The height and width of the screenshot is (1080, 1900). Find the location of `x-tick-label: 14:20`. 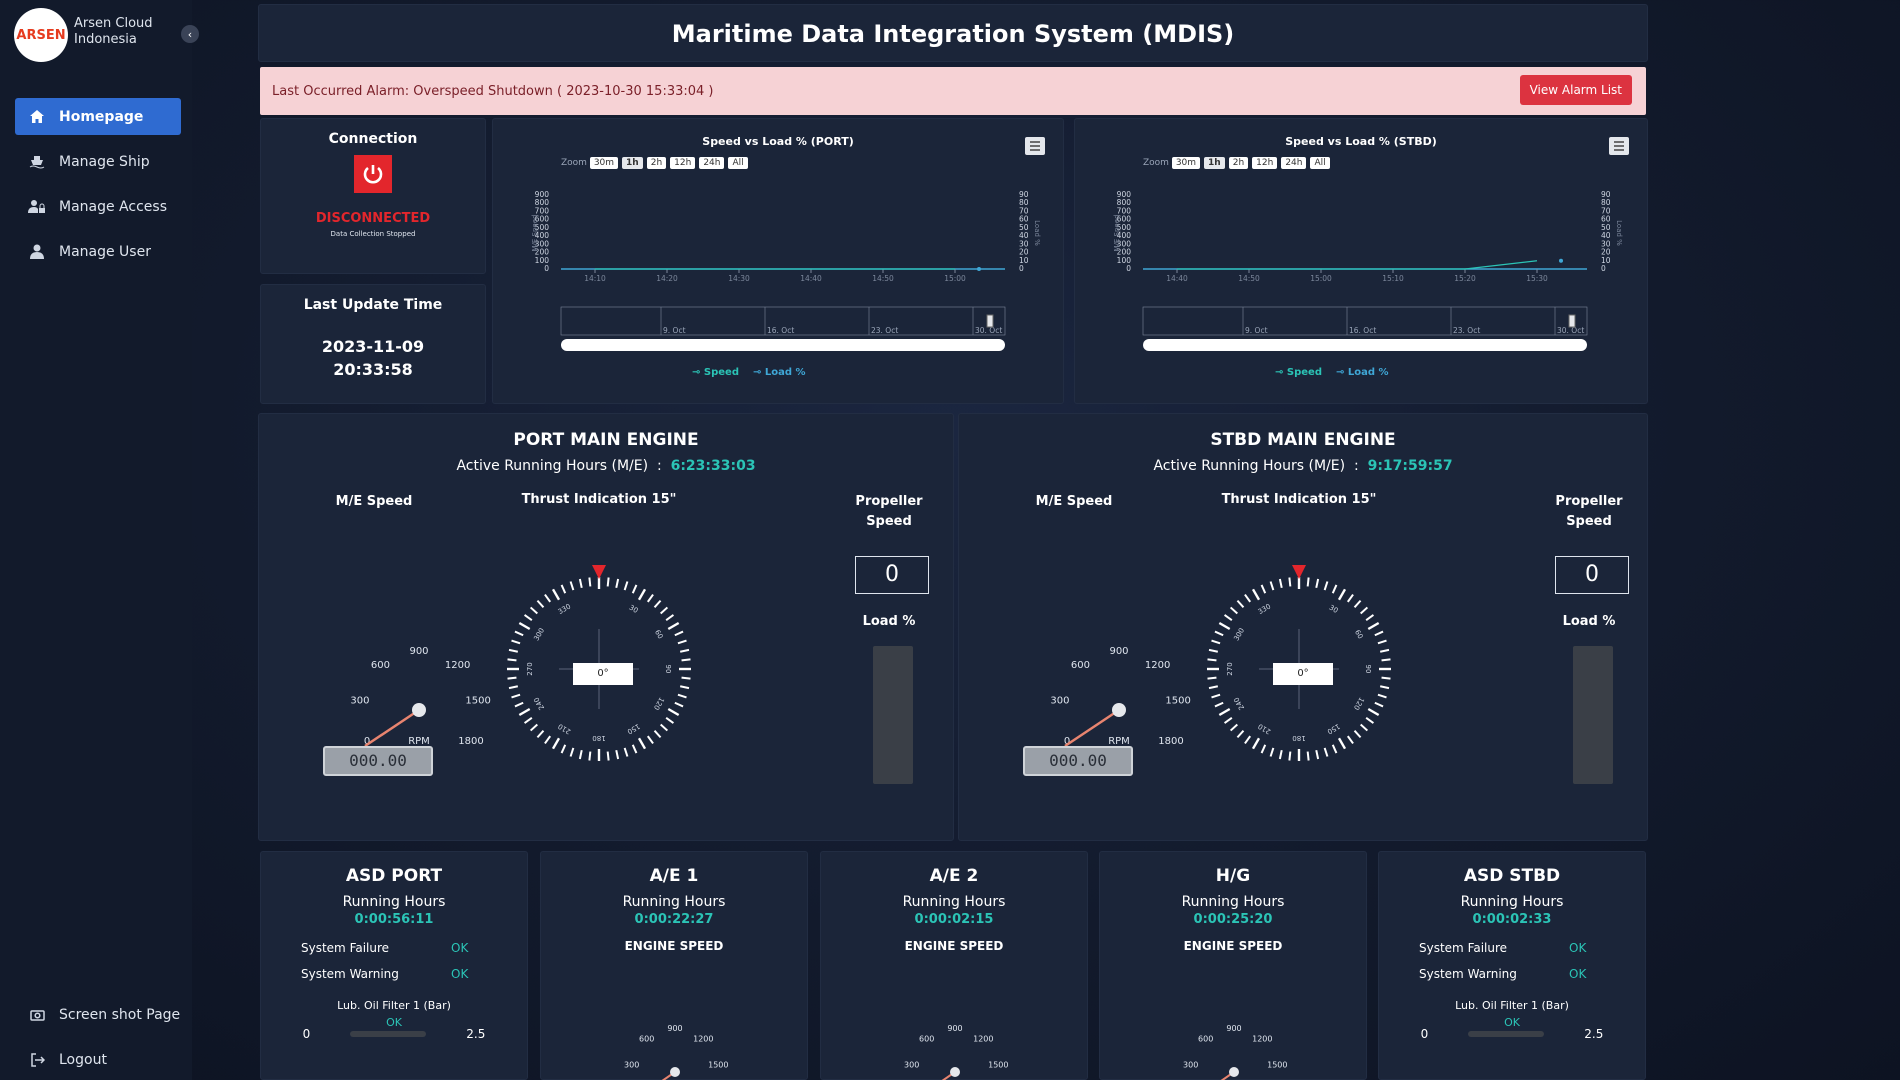

x-tick-label: 14:20 is located at coordinates (667, 278).